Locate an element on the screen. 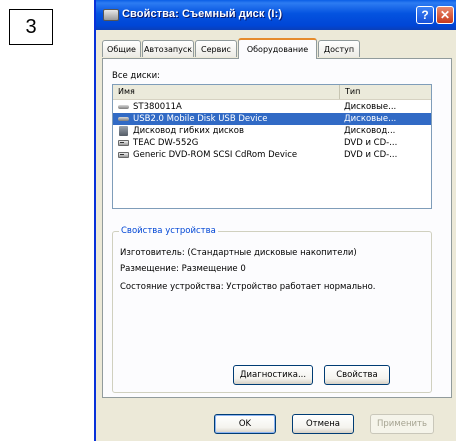  floppy-drive-icon is located at coordinates (123, 131).